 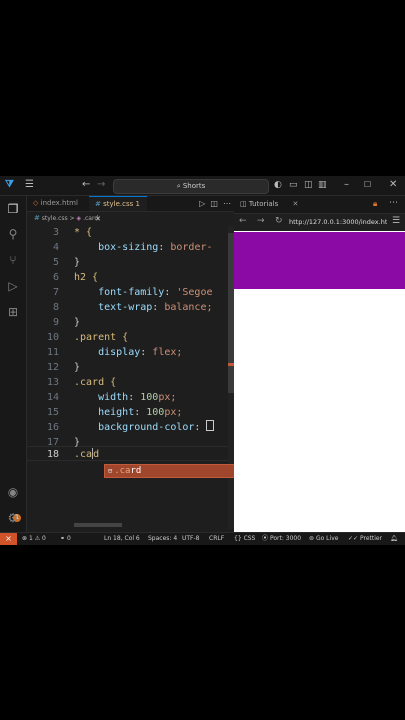 What do you see at coordinates (194, 292) in the screenshot?
I see `value: 'Segoe` at bounding box center [194, 292].